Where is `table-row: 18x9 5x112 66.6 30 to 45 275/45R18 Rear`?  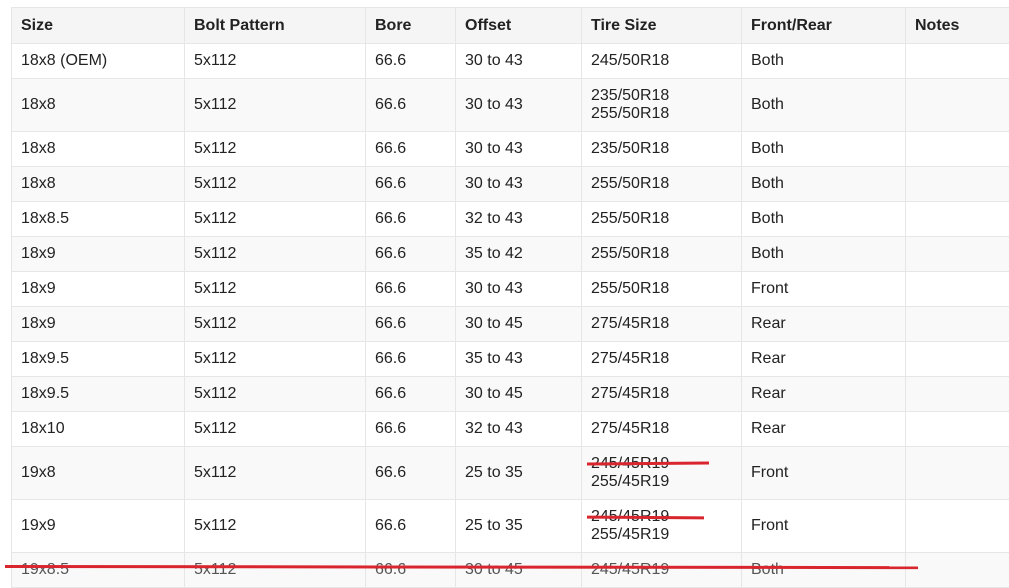 table-row: 18x9 5x112 66.6 30 to 45 275/45R18 Rear is located at coordinates (510, 324).